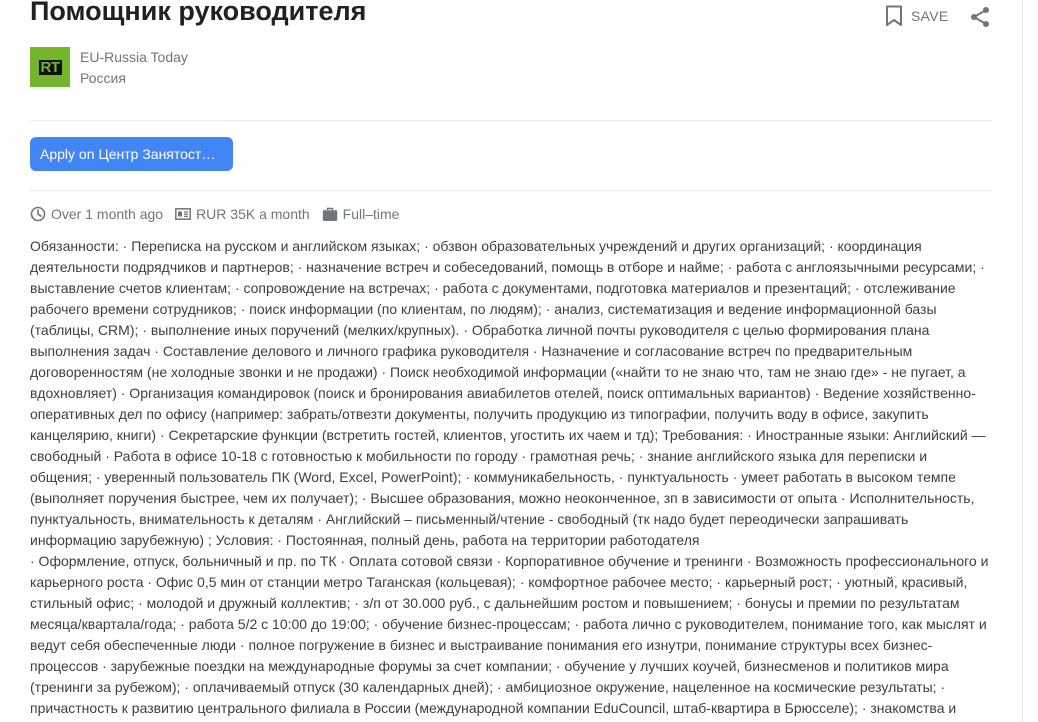 This screenshot has width=1038, height=722. I want to click on company-block: RT EU-Russia Today Россия, so click(109, 68).